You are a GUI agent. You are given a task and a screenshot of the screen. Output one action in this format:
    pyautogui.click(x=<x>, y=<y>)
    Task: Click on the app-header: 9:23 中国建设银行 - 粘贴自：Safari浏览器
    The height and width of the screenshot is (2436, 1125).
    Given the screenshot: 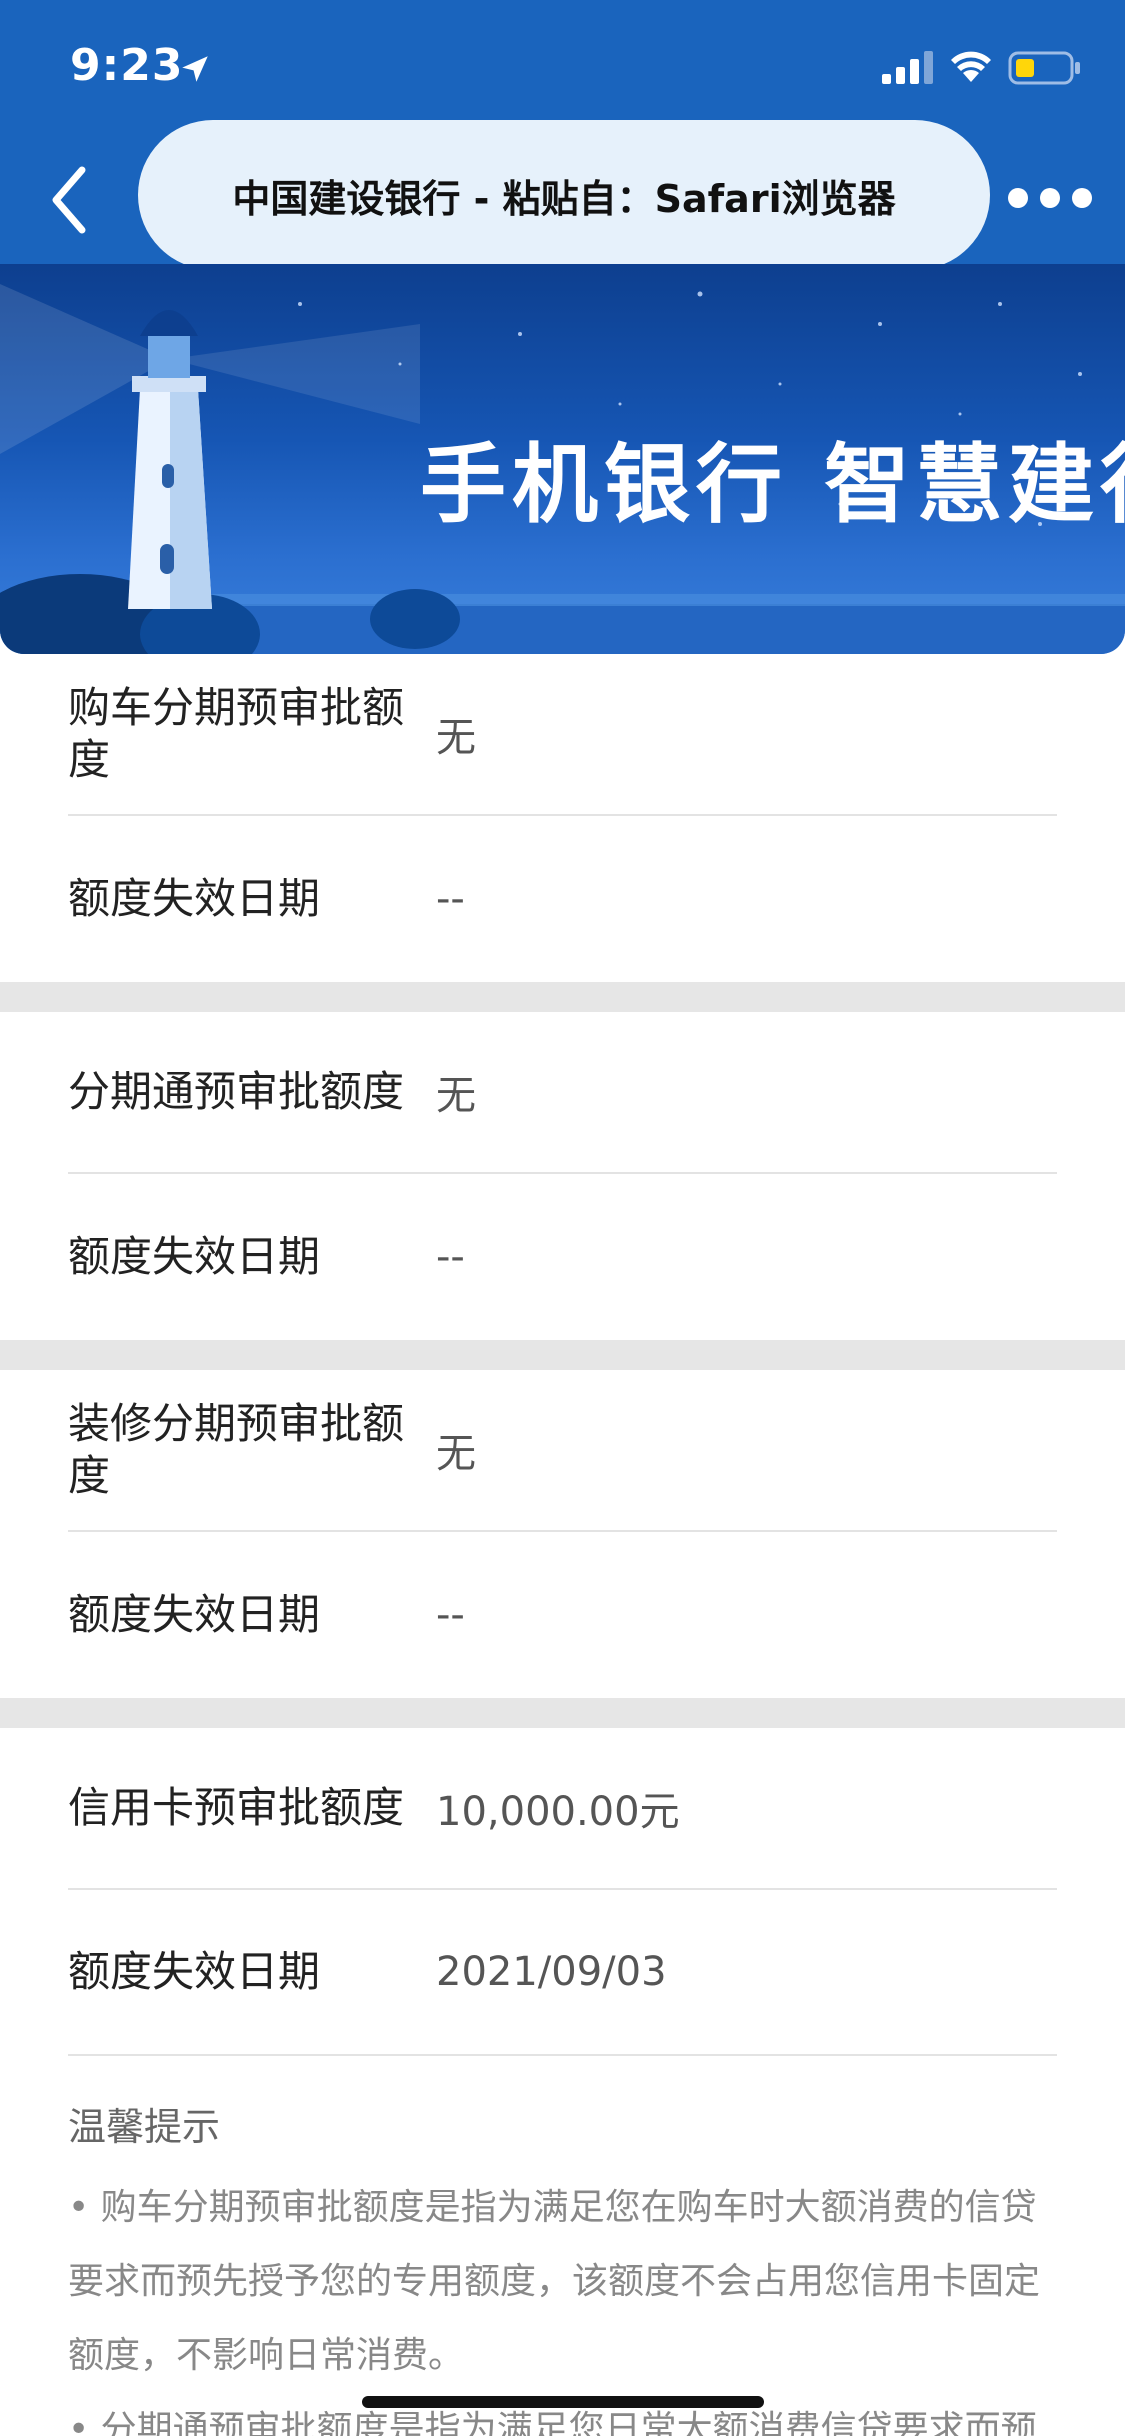 What is the action you would take?
    pyautogui.click(x=562, y=135)
    